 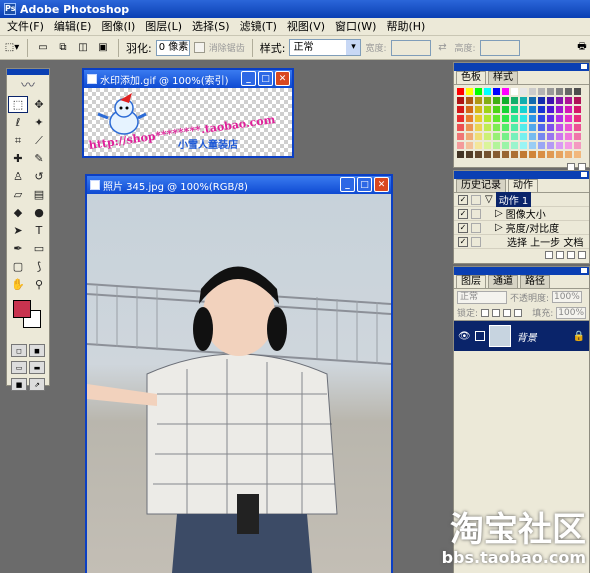 I want to click on full-screen-icon: ■, so click(x=19, y=384).